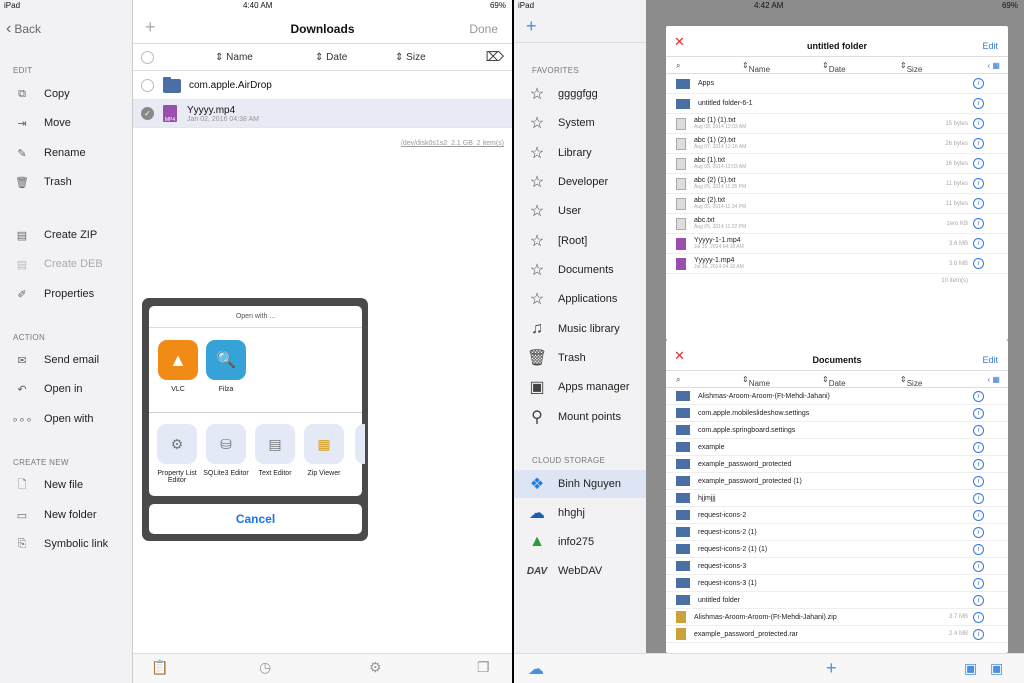  I want to click on favorite-item: 🗑 Trash, so click(556, 358).